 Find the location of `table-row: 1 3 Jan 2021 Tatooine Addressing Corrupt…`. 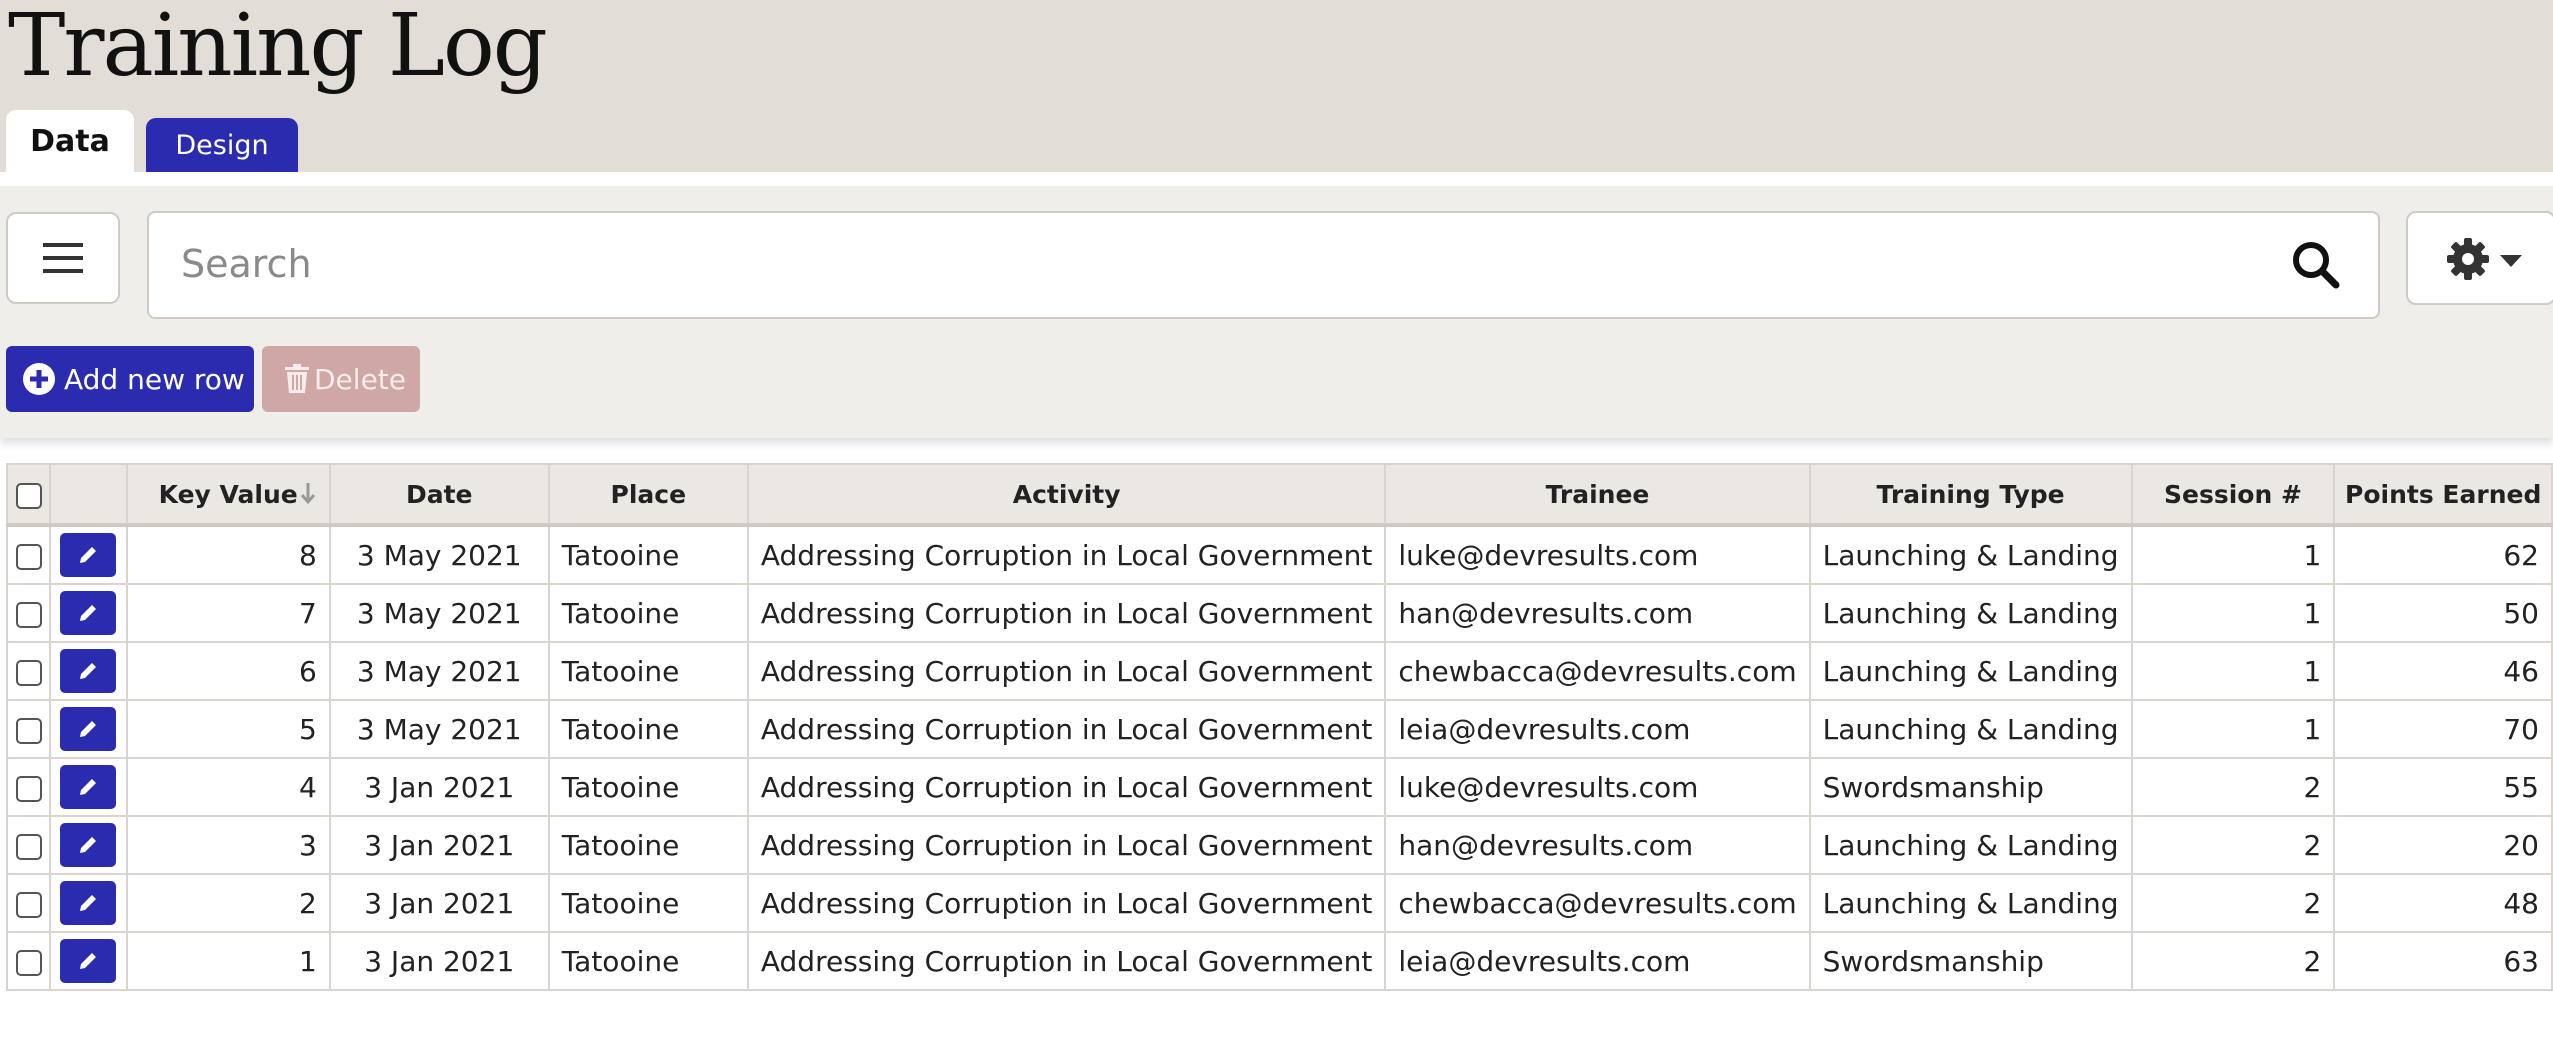

table-row: 1 3 Jan 2021 Tatooine Addressing Corrupt… is located at coordinates (1279, 961).